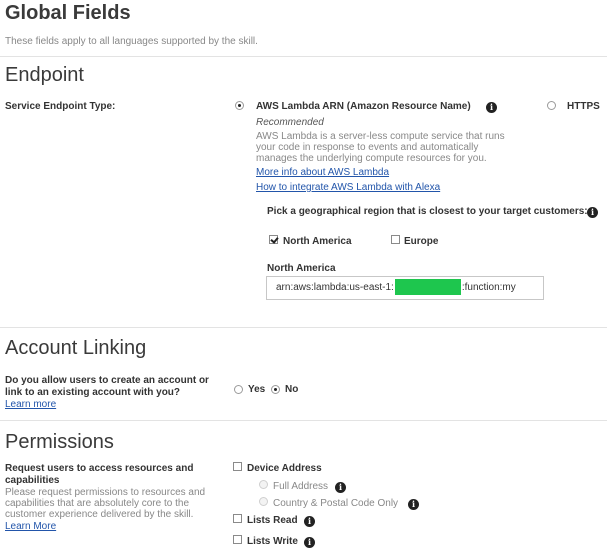  Describe the element at coordinates (30, 404) in the screenshot. I see `account-linking-learn-more-link: Learn more` at that location.